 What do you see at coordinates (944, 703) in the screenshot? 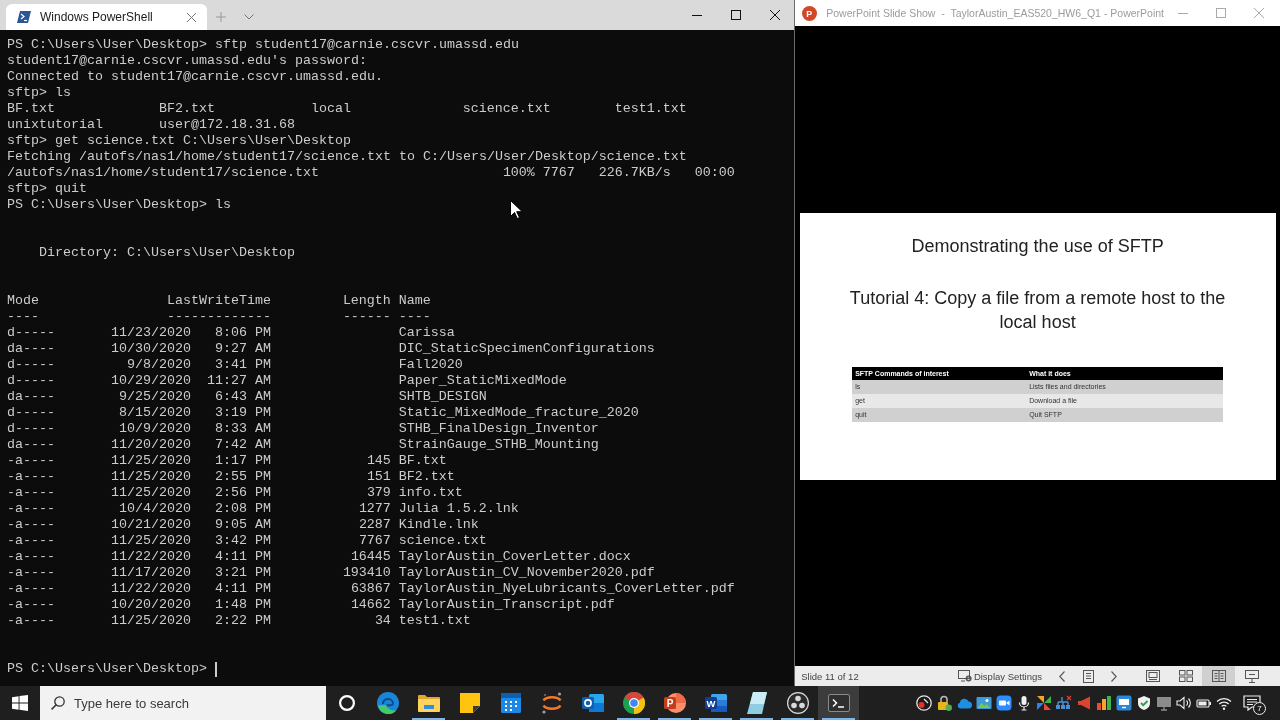
I see `lock-icon` at bounding box center [944, 703].